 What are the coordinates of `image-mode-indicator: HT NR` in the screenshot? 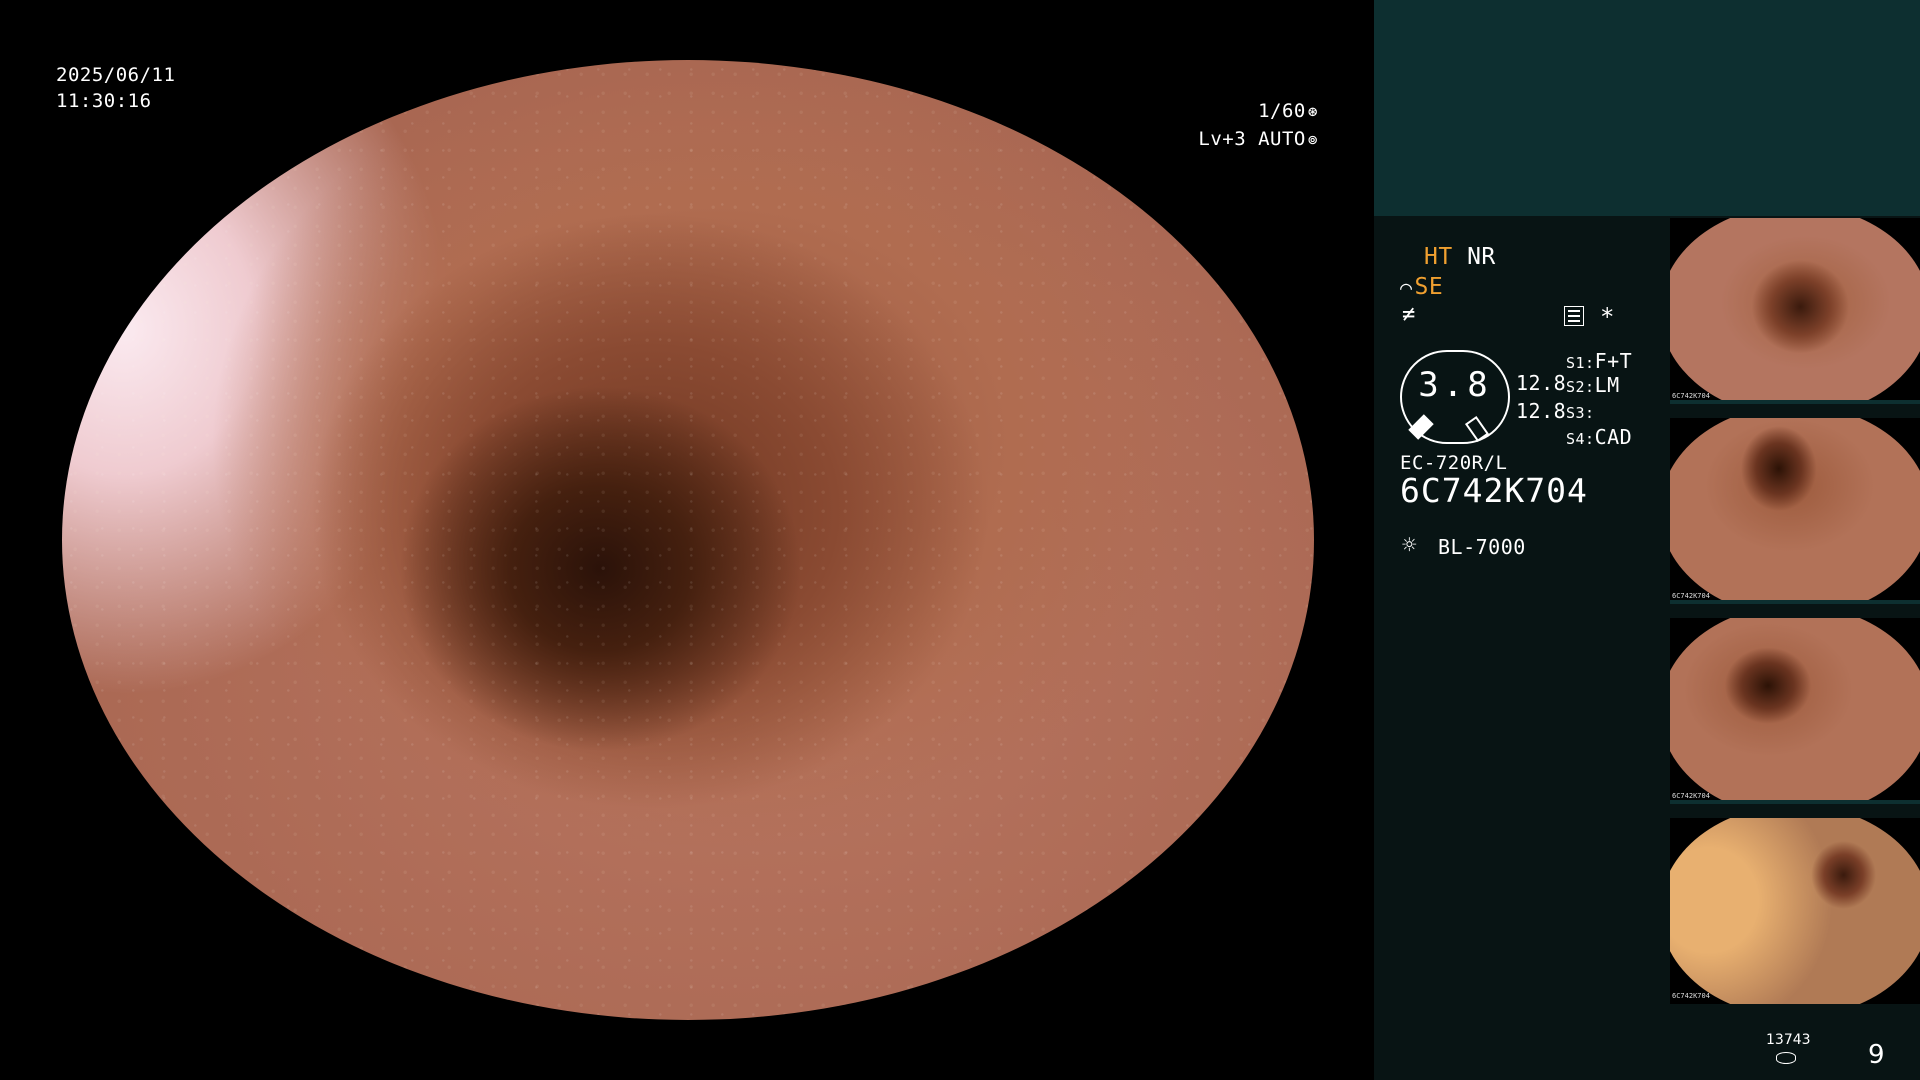 It's located at (1460, 257).